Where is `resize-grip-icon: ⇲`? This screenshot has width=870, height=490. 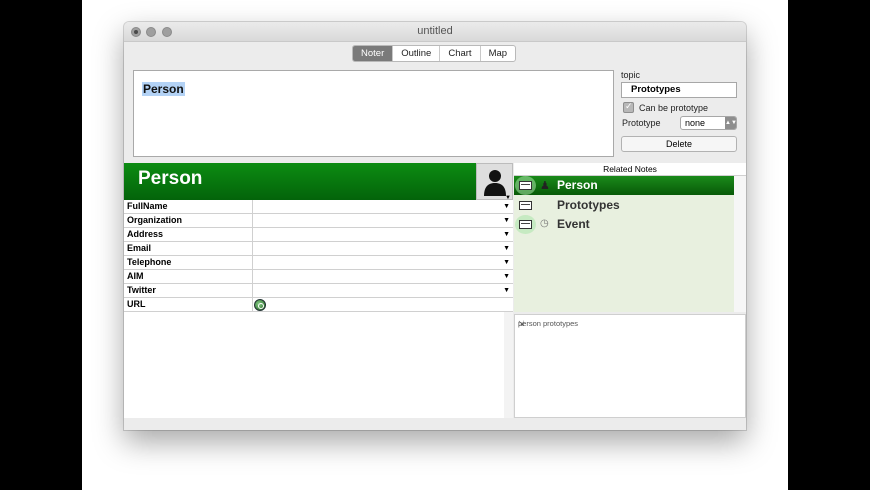
resize-grip-icon: ⇲ is located at coordinates (630, 367).